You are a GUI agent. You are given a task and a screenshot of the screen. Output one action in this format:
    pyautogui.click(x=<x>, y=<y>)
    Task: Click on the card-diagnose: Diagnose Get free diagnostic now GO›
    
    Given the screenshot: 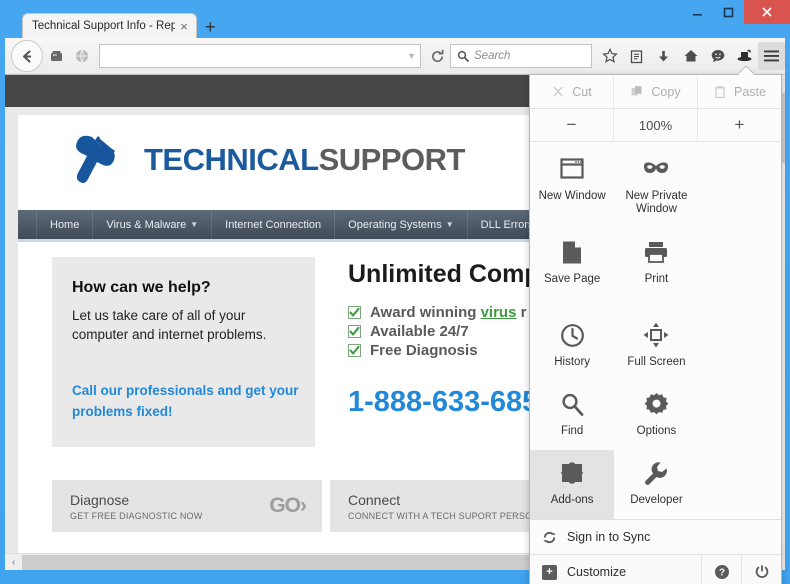 What is the action you would take?
    pyautogui.click(x=187, y=506)
    